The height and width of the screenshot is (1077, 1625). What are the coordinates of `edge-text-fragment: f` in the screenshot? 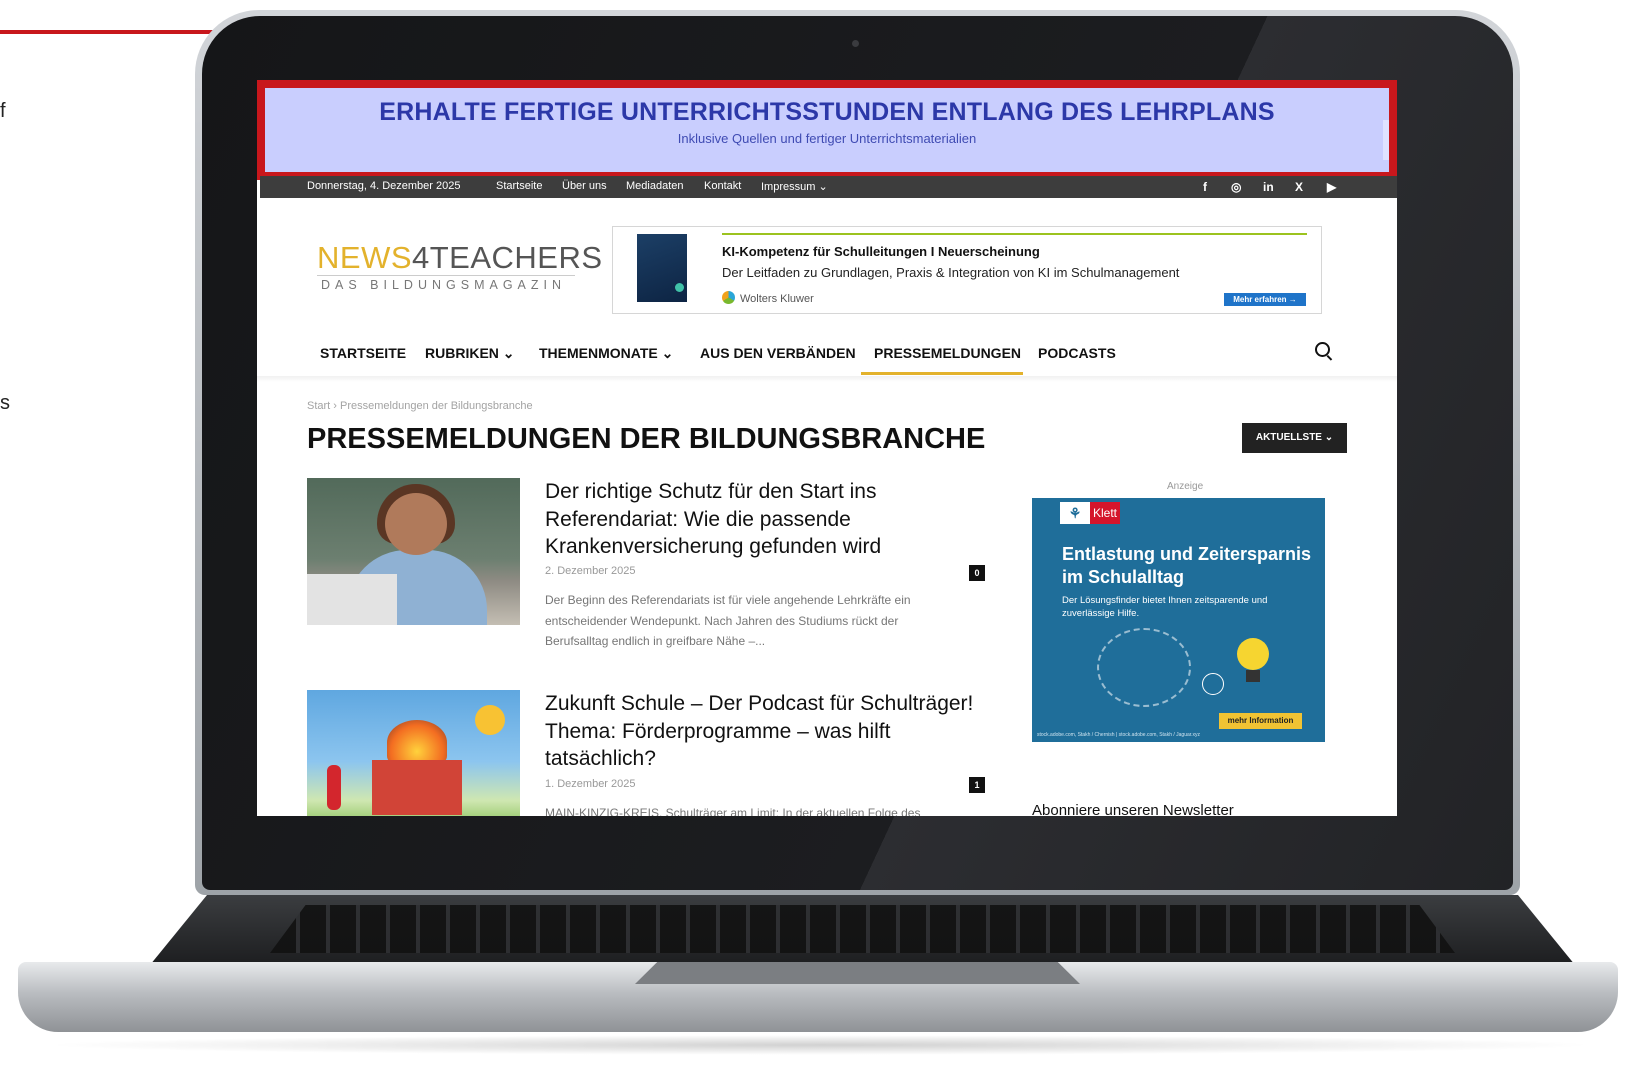 It's located at (3, 111).